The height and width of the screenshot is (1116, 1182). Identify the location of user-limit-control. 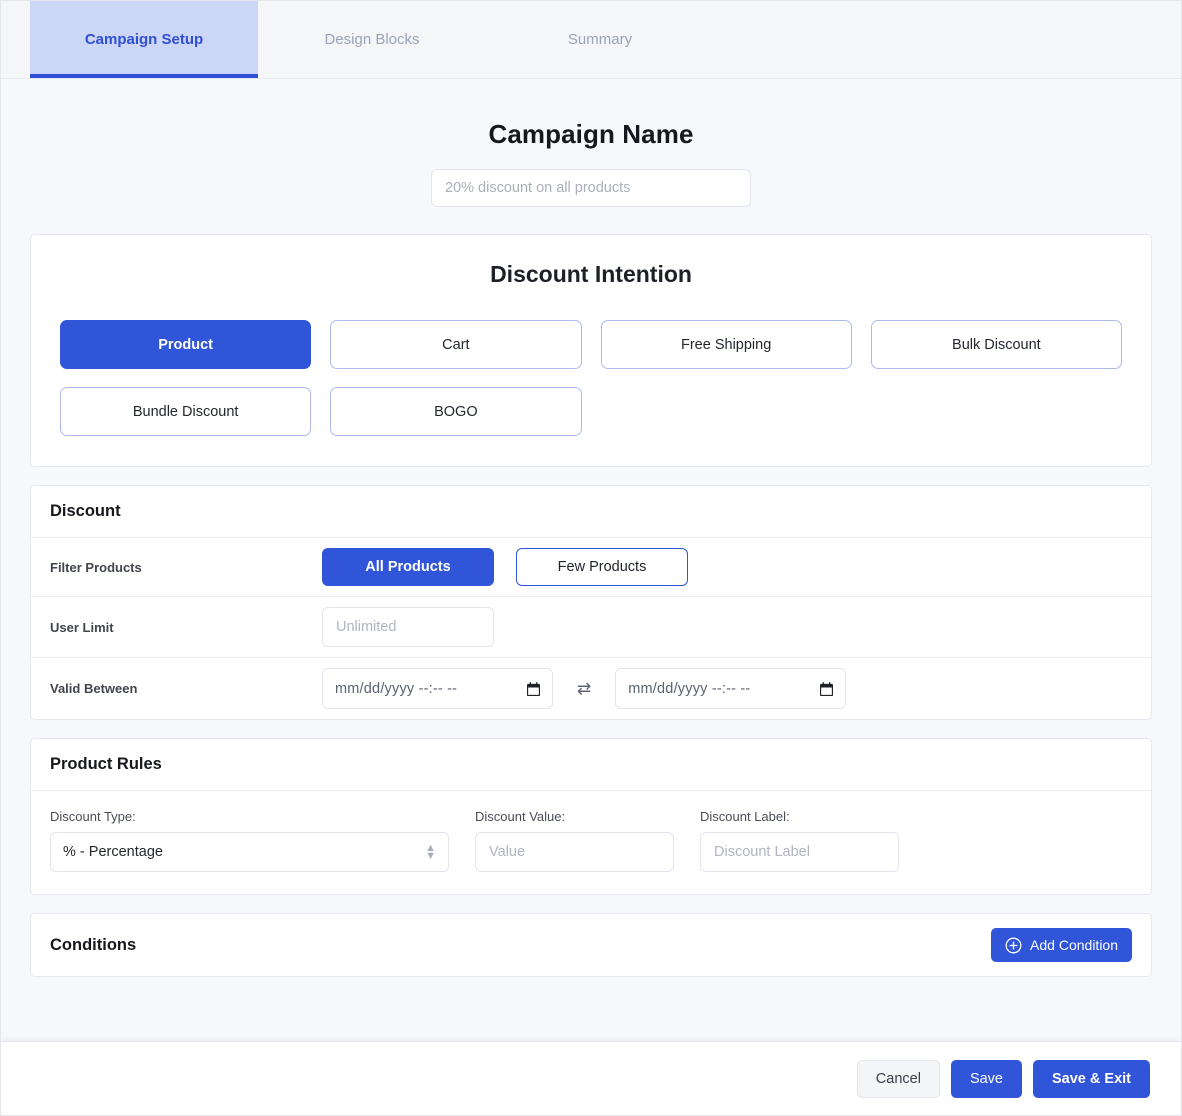
(408, 627).